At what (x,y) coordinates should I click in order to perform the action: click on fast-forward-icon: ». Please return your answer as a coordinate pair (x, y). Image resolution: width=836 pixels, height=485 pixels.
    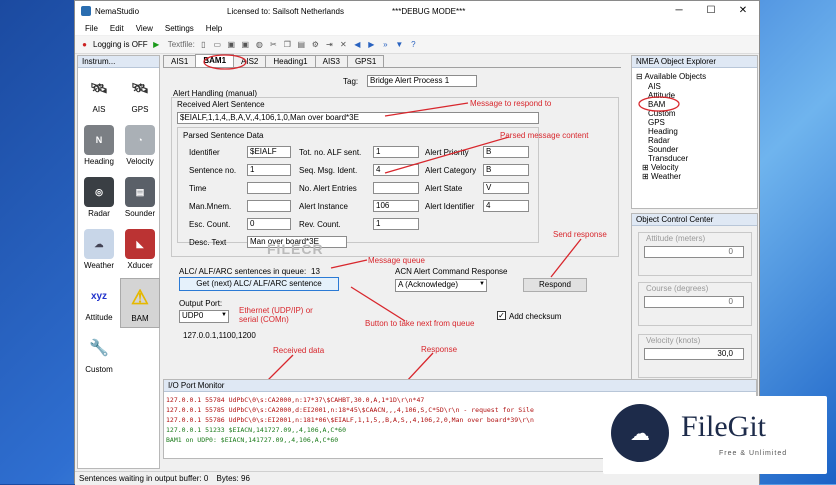
    Looking at the image, I should click on (385, 44).